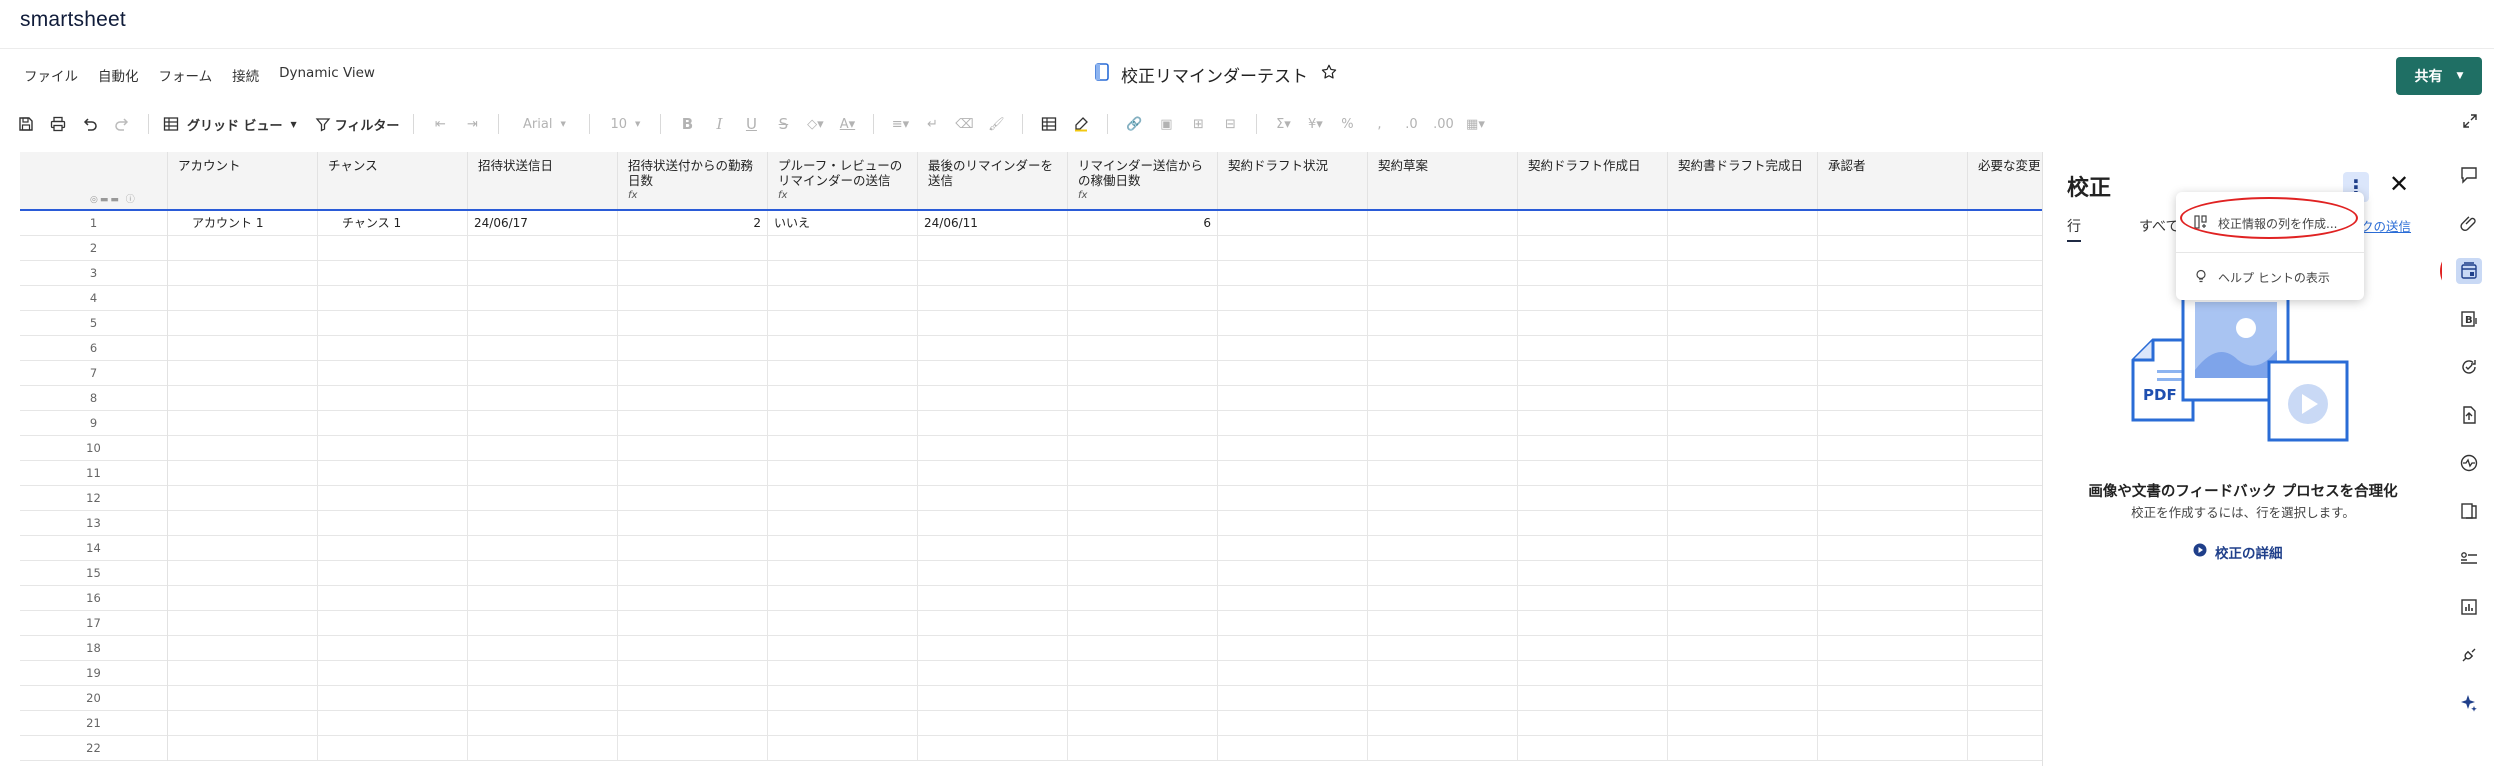  I want to click on menu-file: ファイル, so click(51, 75).